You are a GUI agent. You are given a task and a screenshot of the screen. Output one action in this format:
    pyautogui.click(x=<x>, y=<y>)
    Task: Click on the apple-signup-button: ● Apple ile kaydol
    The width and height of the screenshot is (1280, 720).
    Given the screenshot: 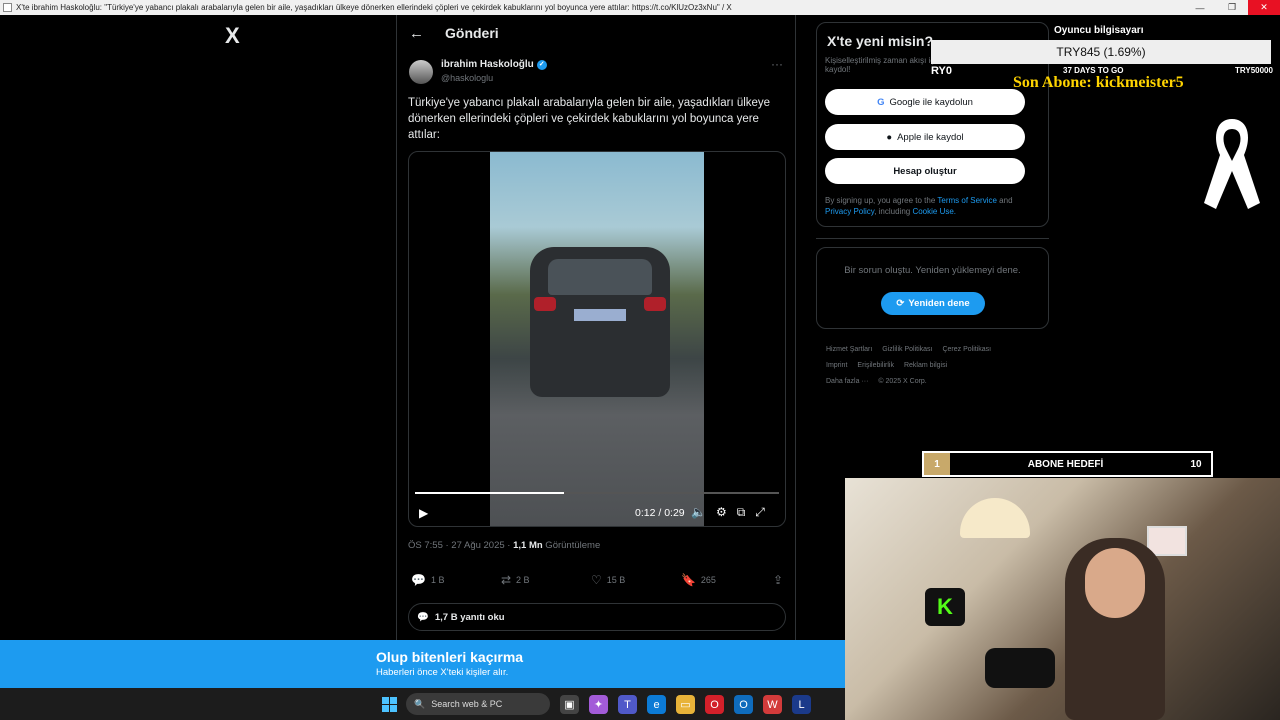 What is the action you would take?
    pyautogui.click(x=925, y=137)
    